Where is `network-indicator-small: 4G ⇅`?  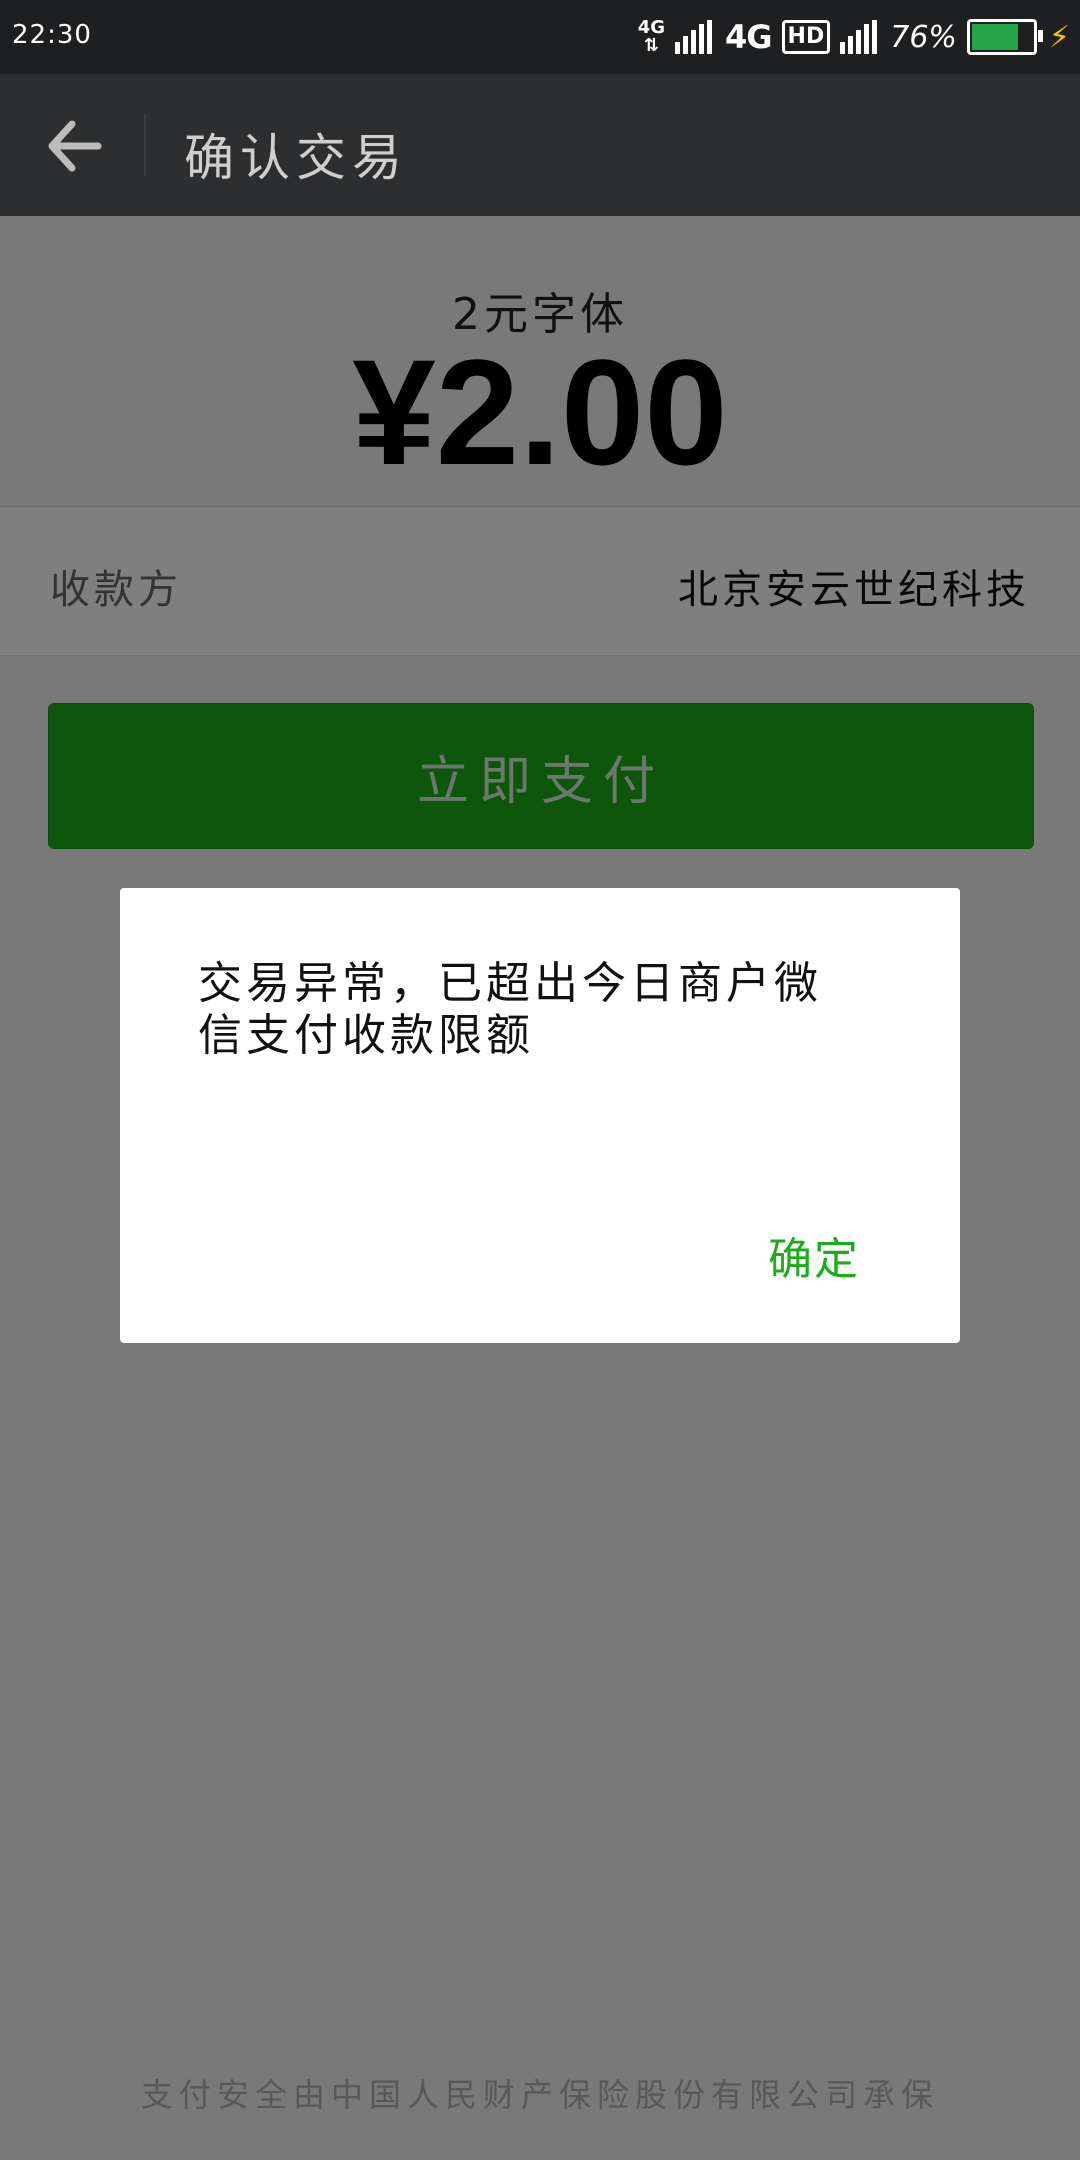
network-indicator-small: 4G ⇅ is located at coordinates (651, 37).